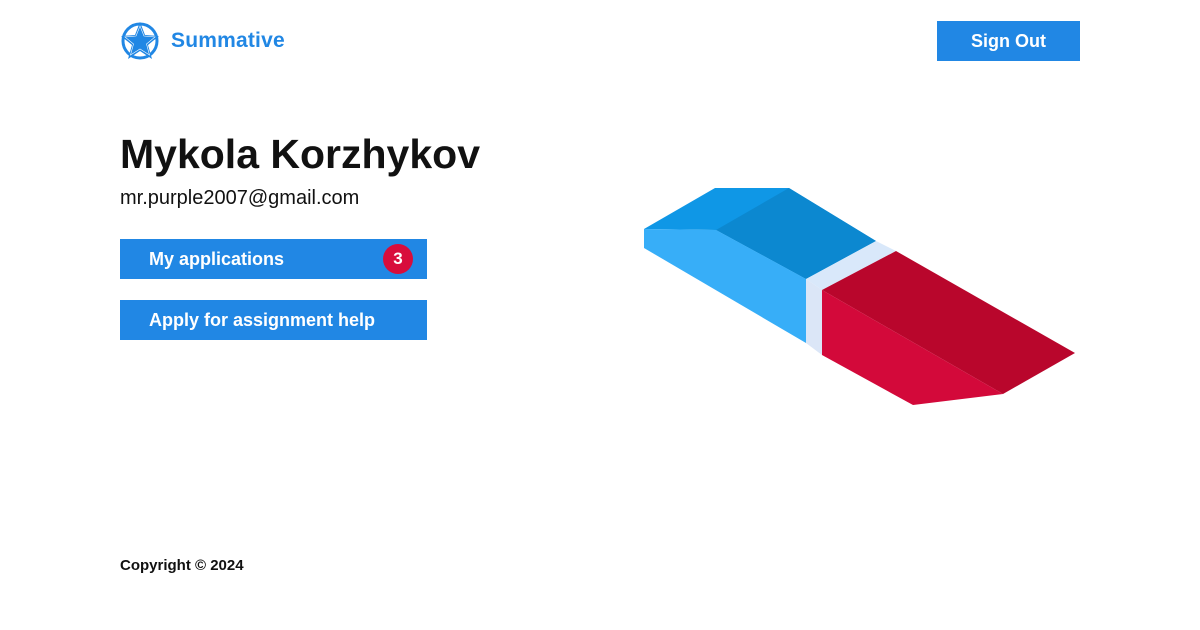  What do you see at coordinates (240, 198) in the screenshot?
I see `profile-email: mr.purple2007@gmail.com` at bounding box center [240, 198].